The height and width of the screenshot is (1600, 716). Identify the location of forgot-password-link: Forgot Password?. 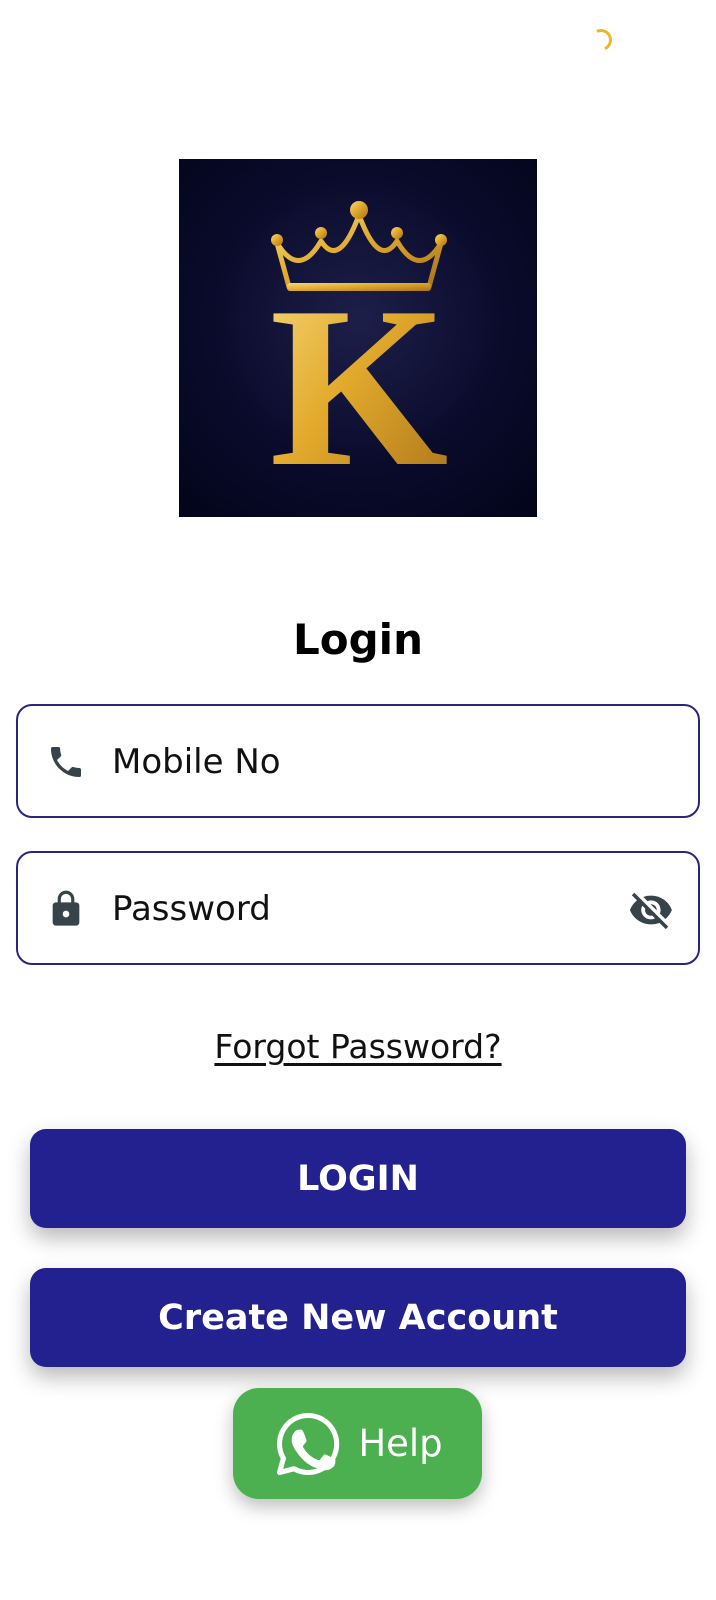
(357, 1046).